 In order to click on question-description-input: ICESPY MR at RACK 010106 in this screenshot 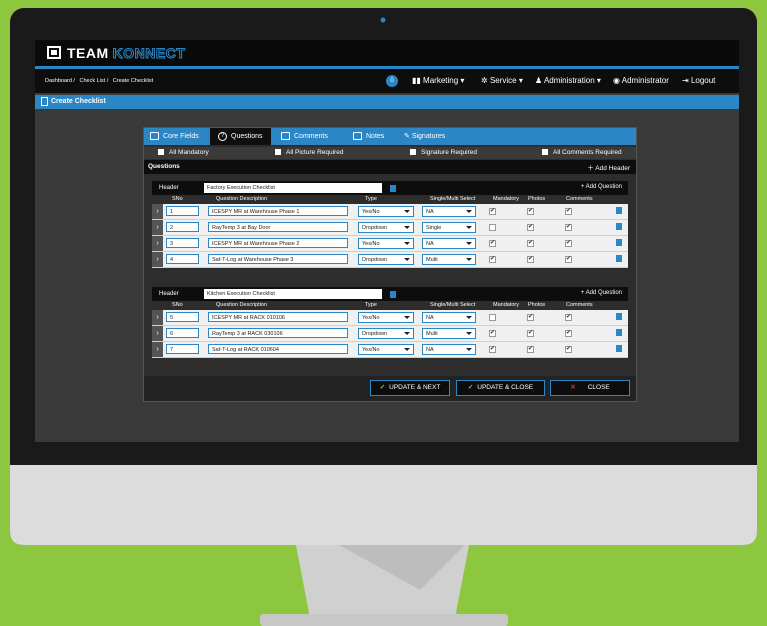, I will do `click(278, 317)`.